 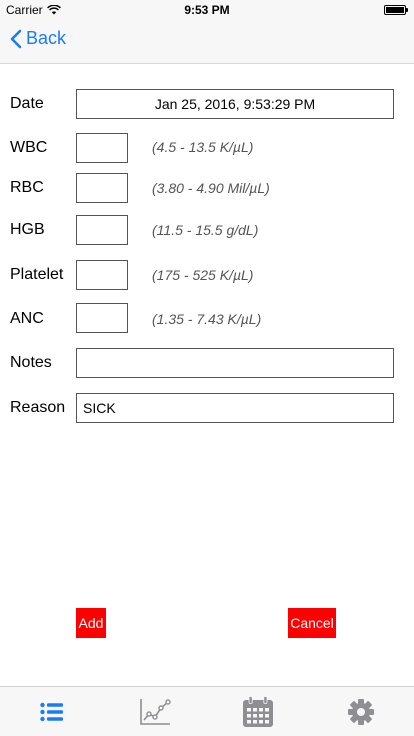 I want to click on hgb-label: HGB, so click(x=27, y=229).